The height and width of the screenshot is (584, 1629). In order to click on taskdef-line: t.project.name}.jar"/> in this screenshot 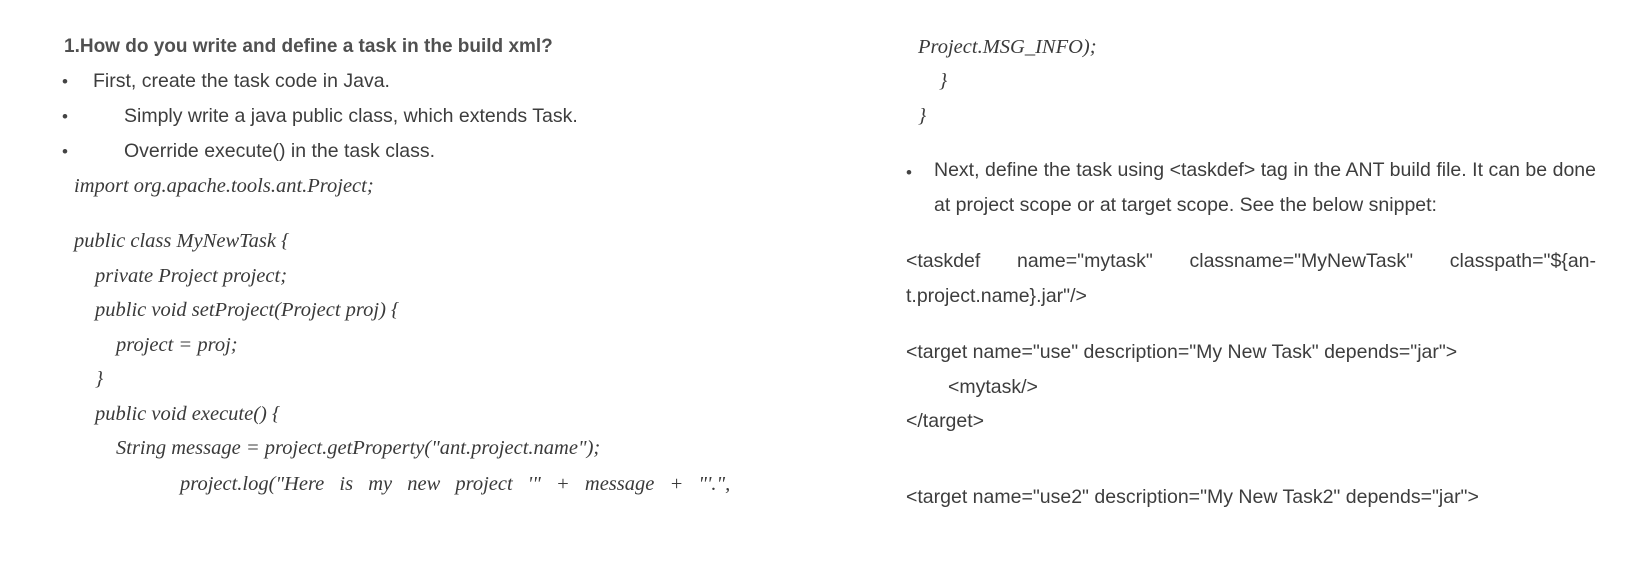, I will do `click(996, 296)`.